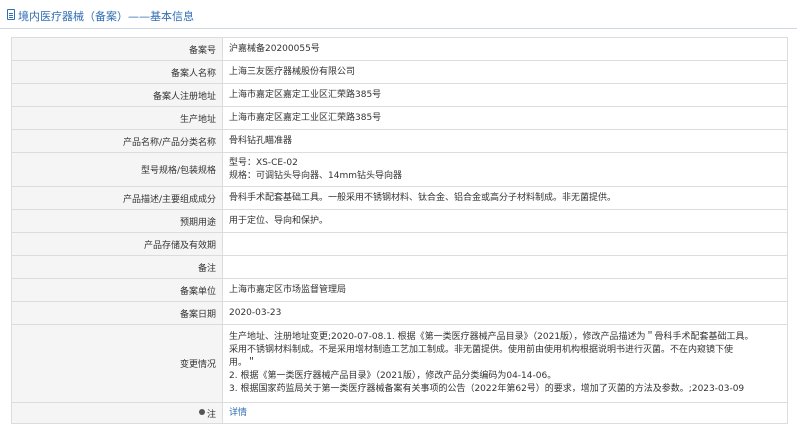 This screenshot has width=797, height=441. What do you see at coordinates (505, 72) in the screenshot?
I see `filer-name-value: 上海三友医疗器械股份有限公司` at bounding box center [505, 72].